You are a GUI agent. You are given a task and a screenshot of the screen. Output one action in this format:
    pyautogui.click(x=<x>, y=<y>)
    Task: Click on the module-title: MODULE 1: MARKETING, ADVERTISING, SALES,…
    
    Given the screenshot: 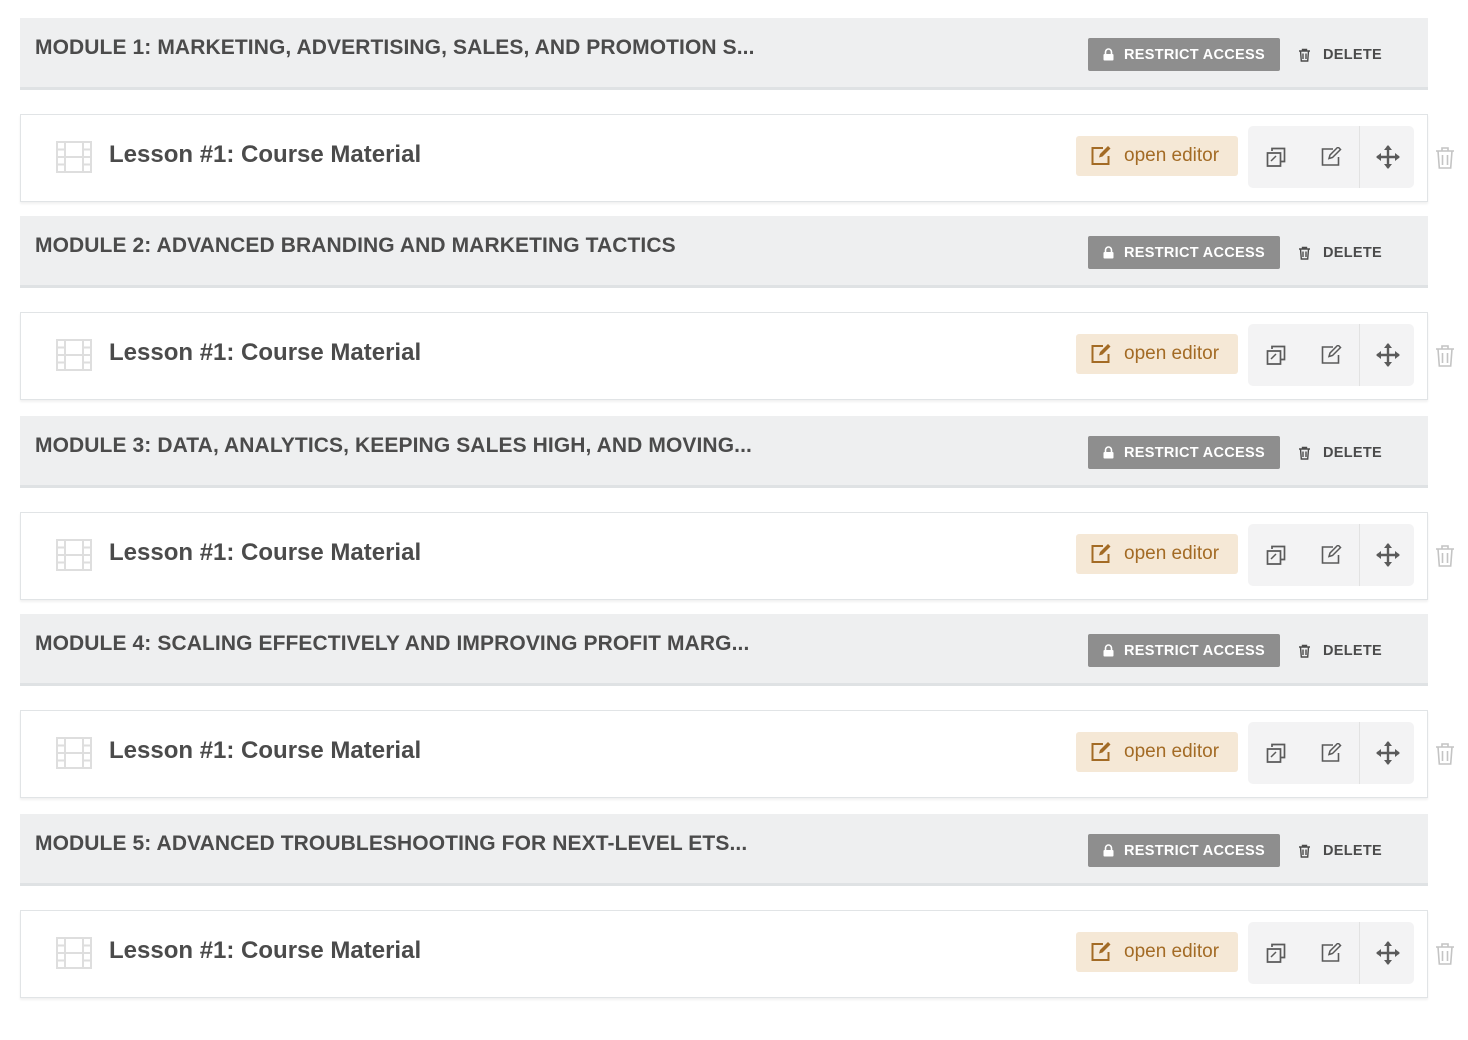 What is the action you would take?
    pyautogui.click(x=395, y=47)
    